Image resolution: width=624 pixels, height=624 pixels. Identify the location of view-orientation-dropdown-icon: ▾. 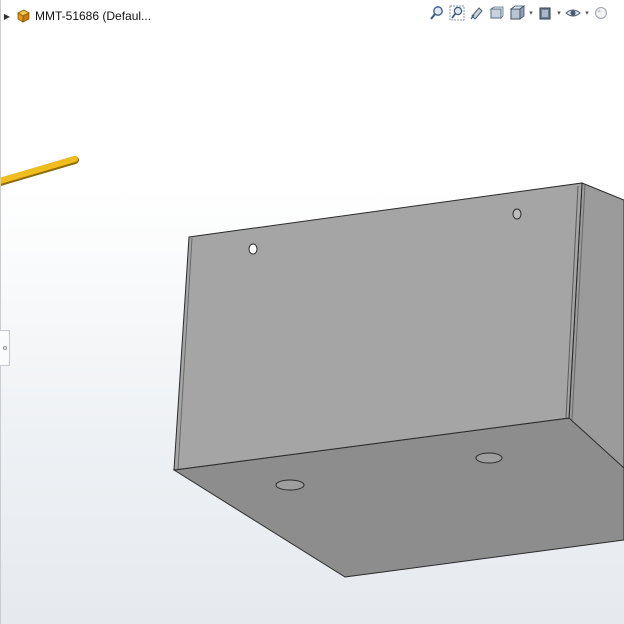
(531, 13).